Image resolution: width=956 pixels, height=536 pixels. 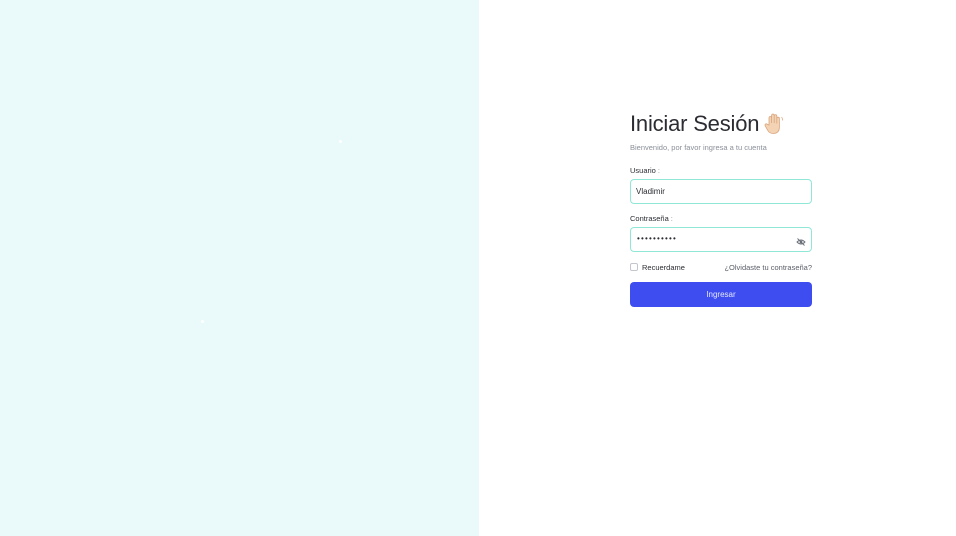 I want to click on waving-hand-icon, so click(x=774, y=124).